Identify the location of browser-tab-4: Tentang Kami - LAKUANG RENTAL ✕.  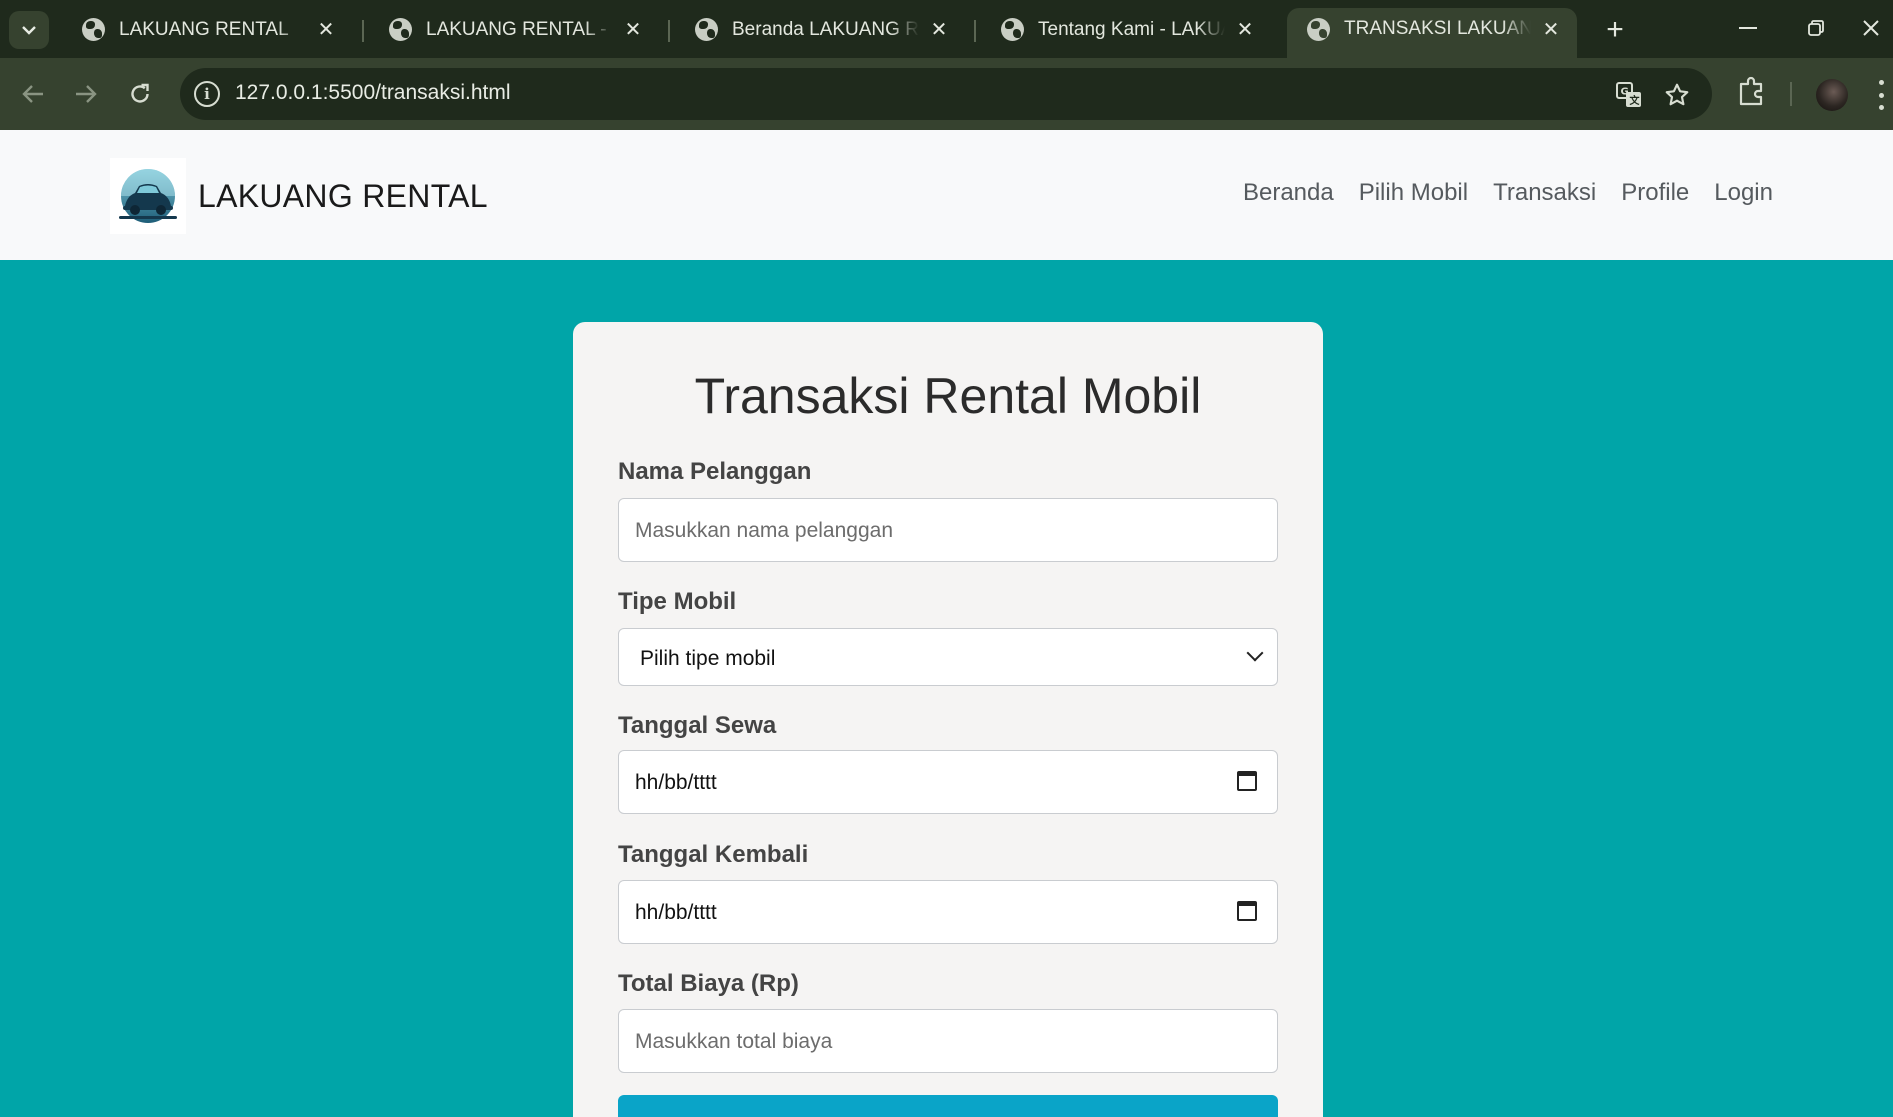
(1126, 29).